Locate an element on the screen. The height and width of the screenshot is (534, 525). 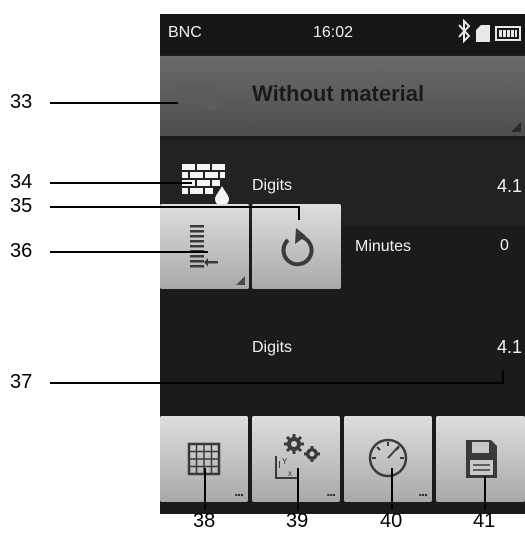
callout-34: 34 is located at coordinates (21, 182).